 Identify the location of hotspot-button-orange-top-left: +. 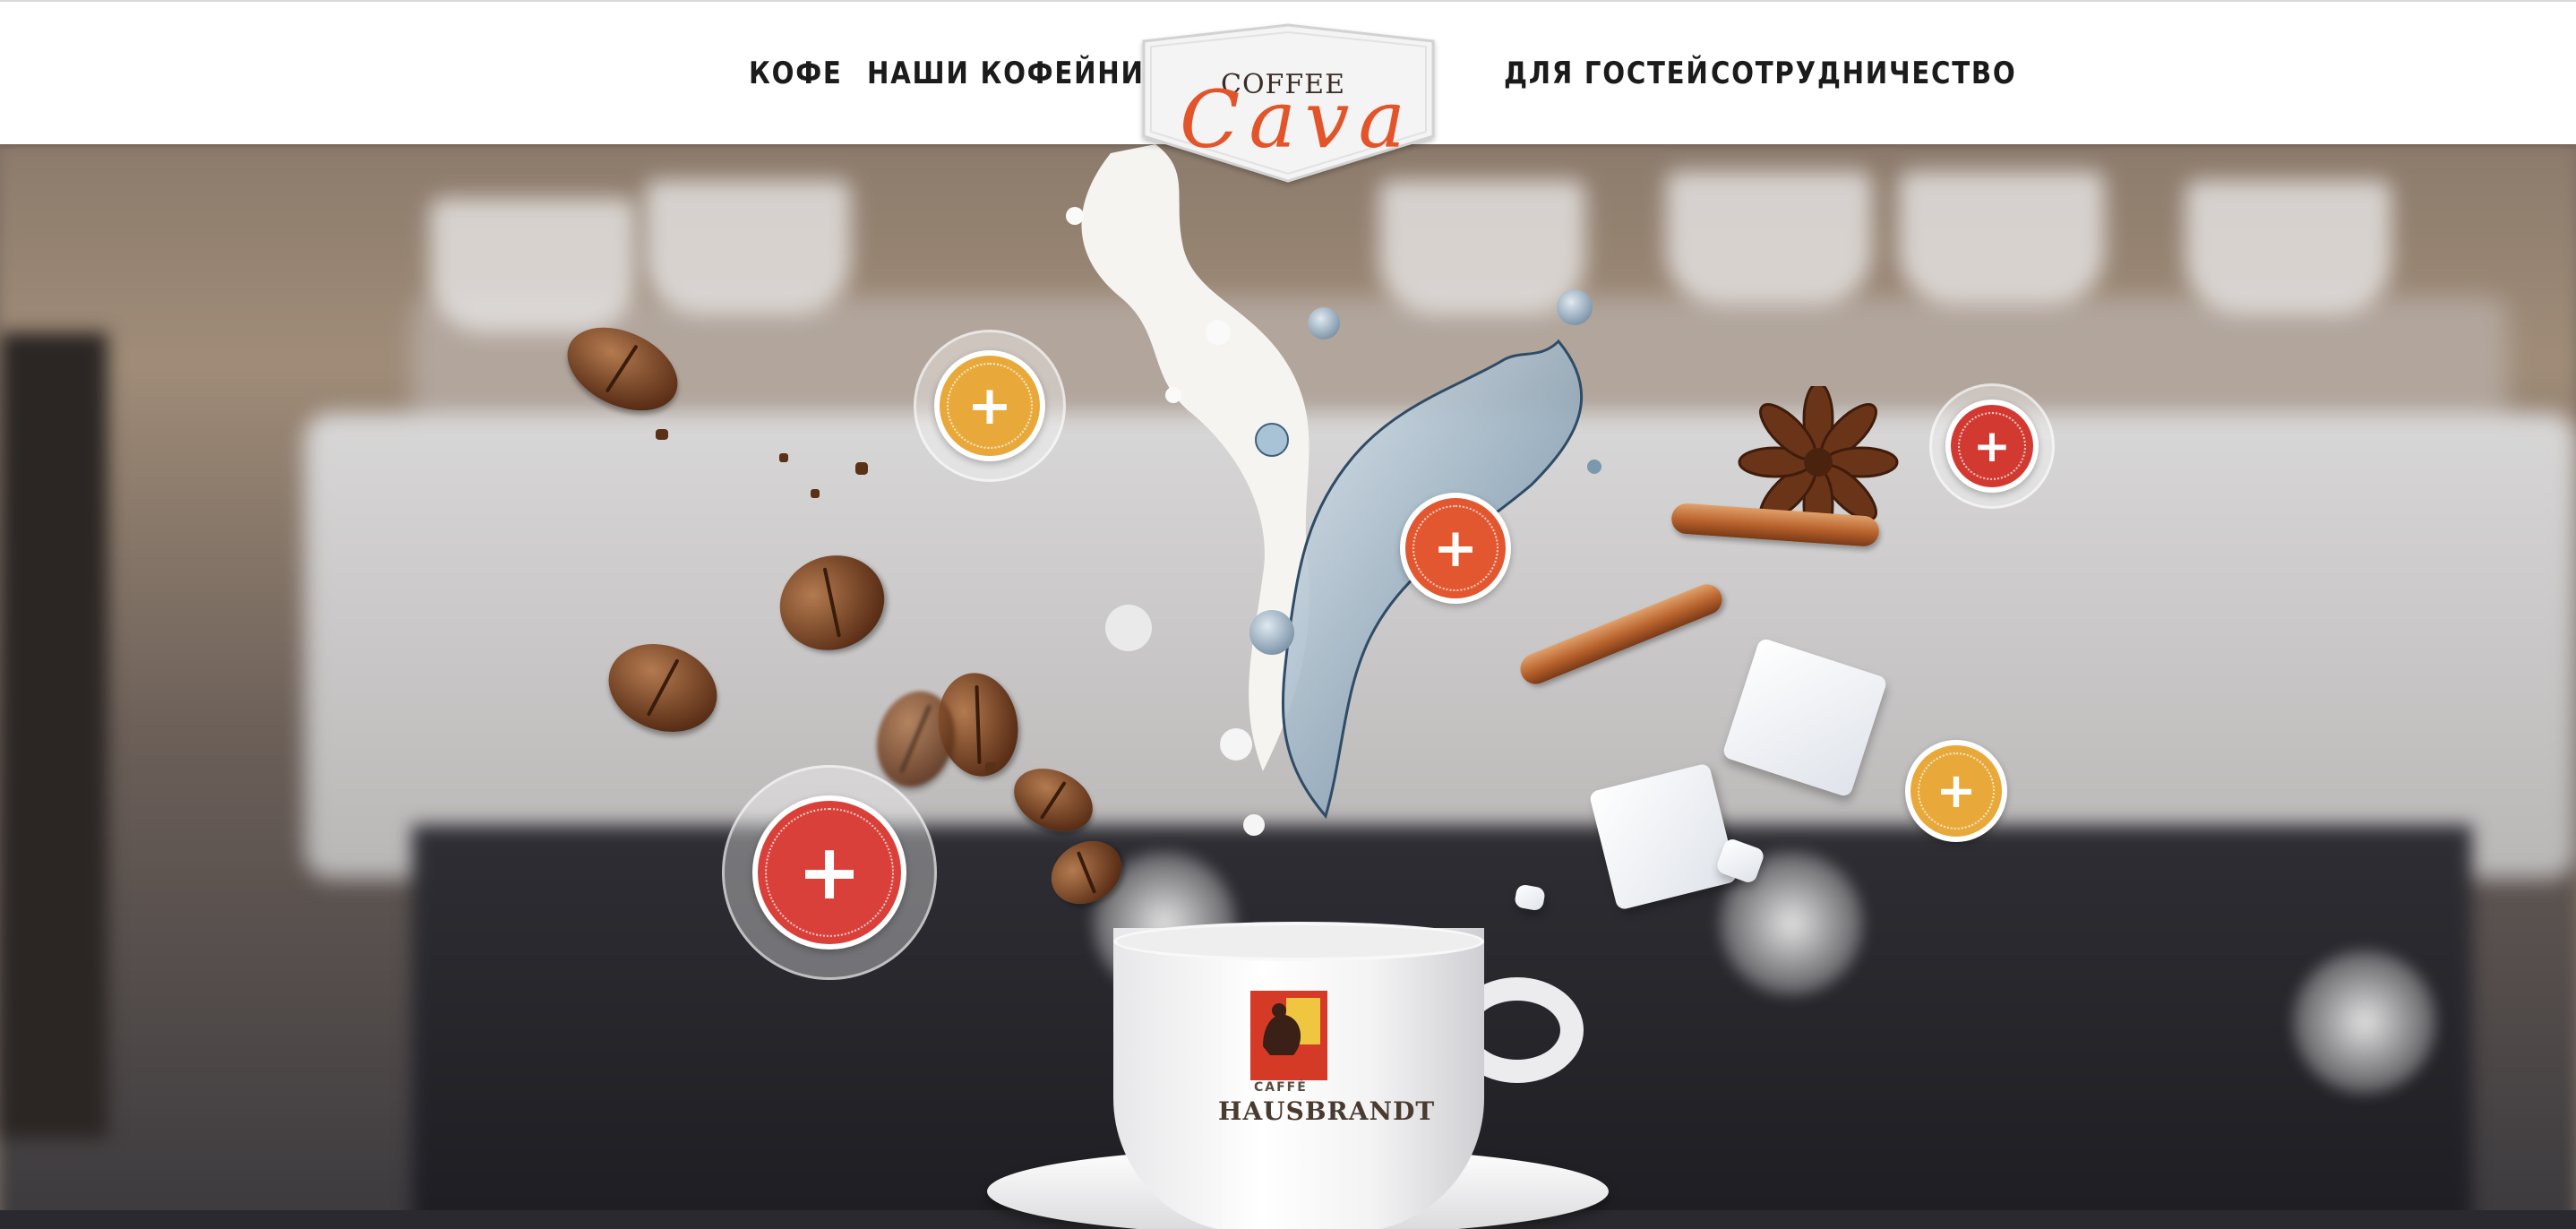
(990, 406).